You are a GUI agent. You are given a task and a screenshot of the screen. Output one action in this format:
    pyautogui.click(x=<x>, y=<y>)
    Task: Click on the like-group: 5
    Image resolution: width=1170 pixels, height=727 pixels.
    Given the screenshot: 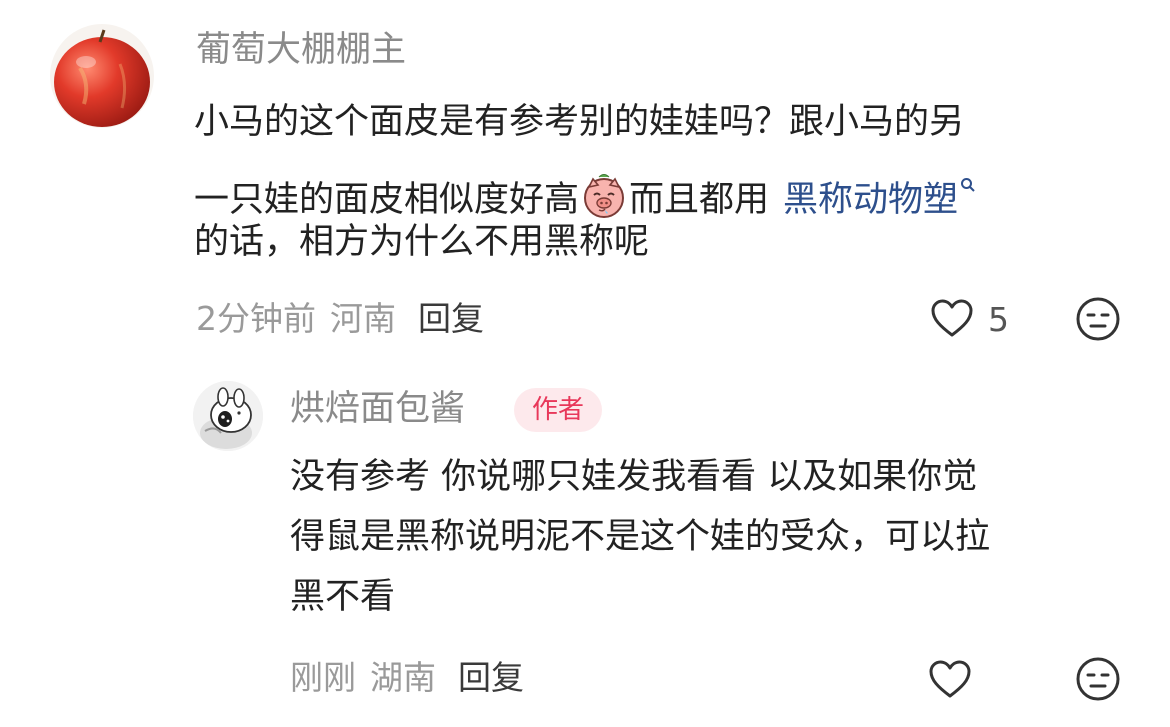 What is the action you would take?
    pyautogui.click(x=969, y=320)
    